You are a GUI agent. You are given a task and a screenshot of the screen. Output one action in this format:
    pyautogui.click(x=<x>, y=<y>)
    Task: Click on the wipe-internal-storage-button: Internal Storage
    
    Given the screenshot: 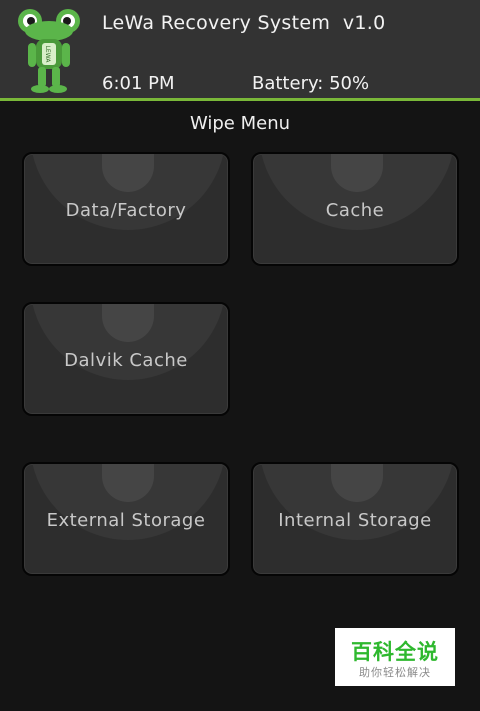 What is the action you would take?
    pyautogui.click(x=355, y=519)
    